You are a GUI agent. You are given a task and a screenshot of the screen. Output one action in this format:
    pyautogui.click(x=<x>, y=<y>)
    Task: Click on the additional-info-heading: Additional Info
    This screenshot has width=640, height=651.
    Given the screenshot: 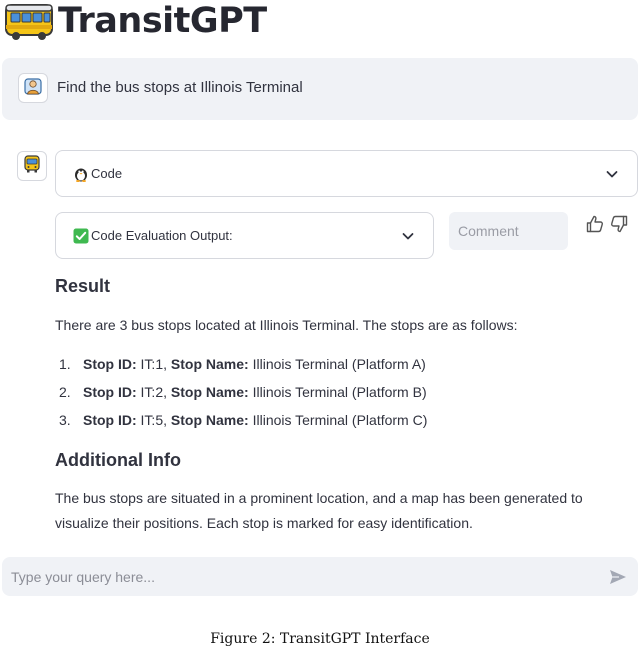 What is the action you would take?
    pyautogui.click(x=118, y=460)
    